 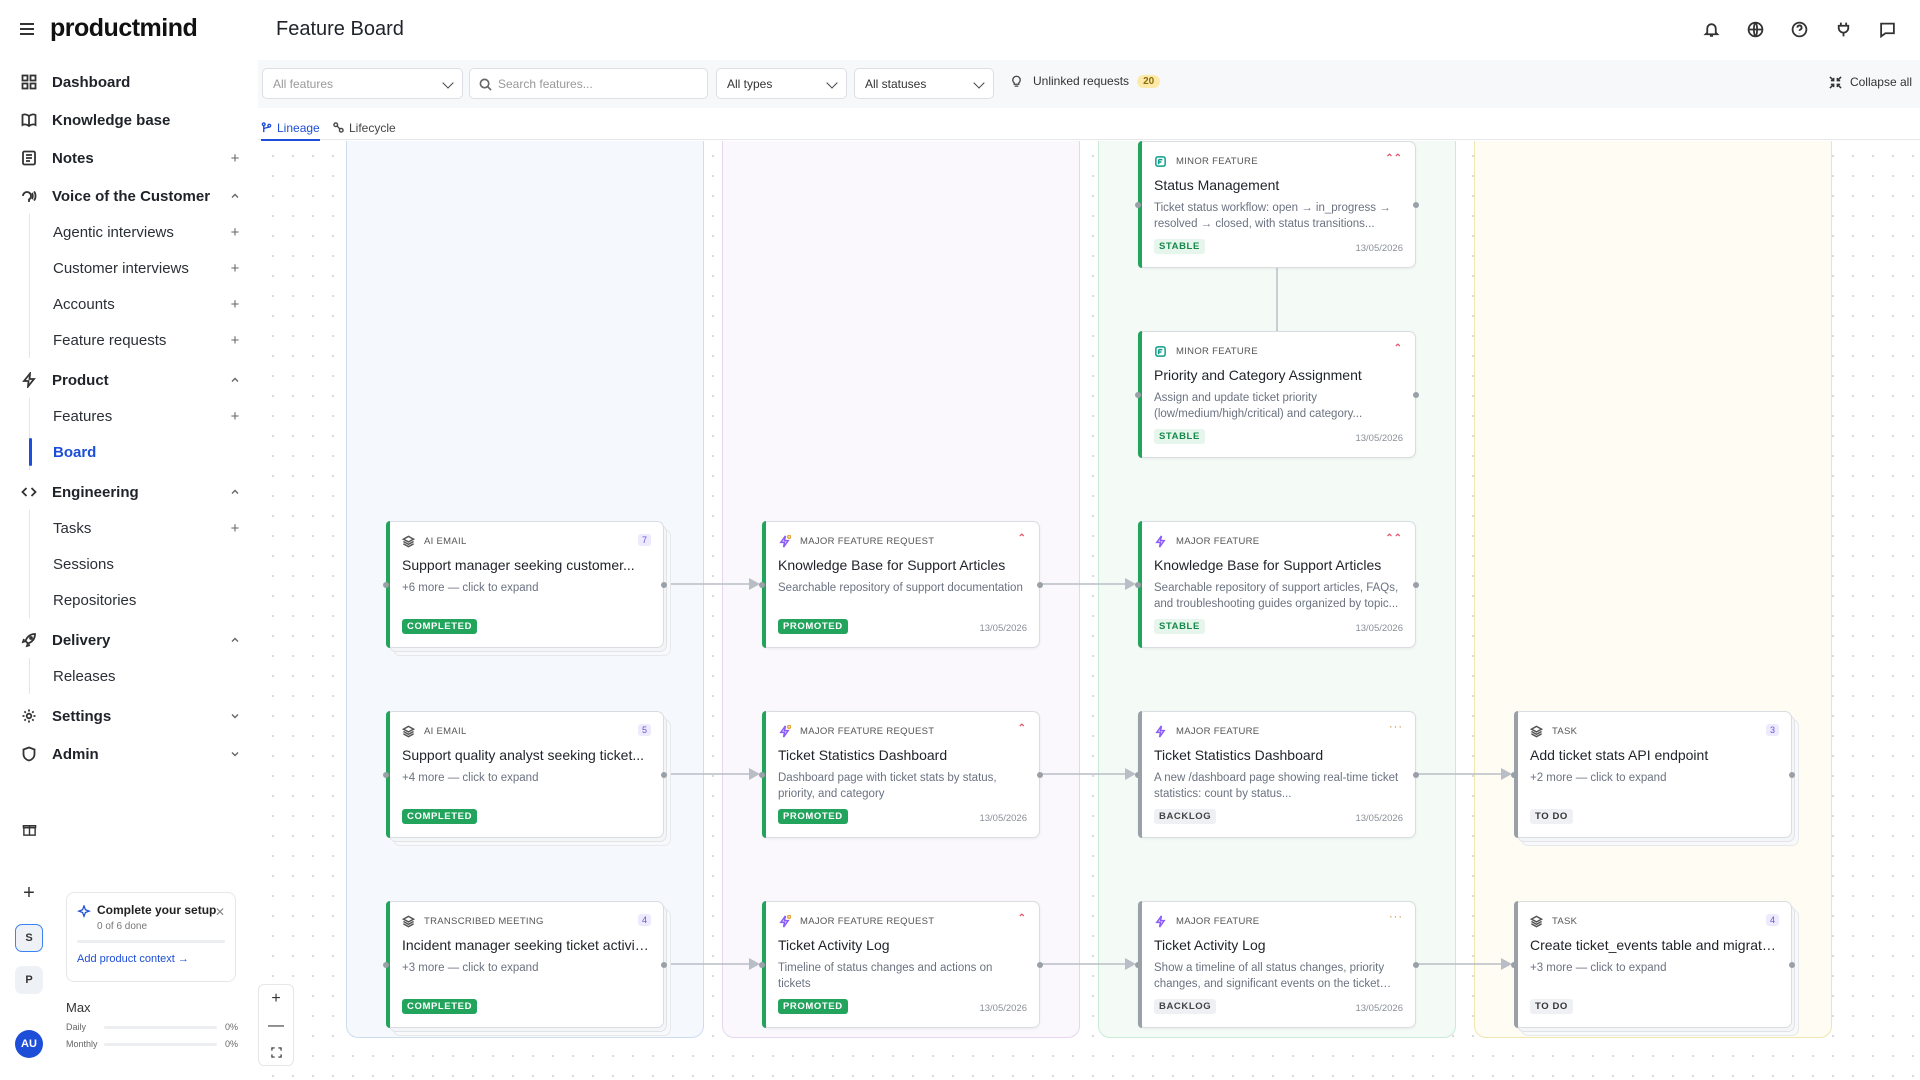 I want to click on sidebar-item-repositories: Repositories, so click(x=144, y=600).